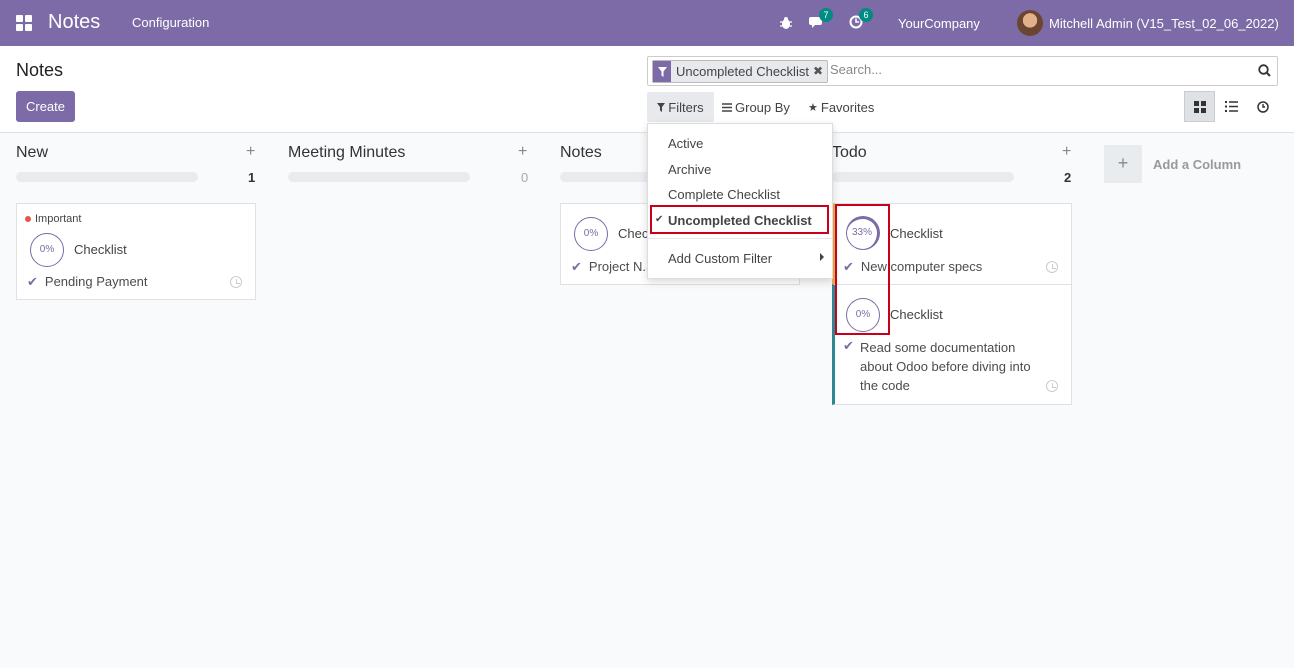 This screenshot has width=1294, height=668. What do you see at coordinates (1123, 164) in the screenshot?
I see `add-column-button: +` at bounding box center [1123, 164].